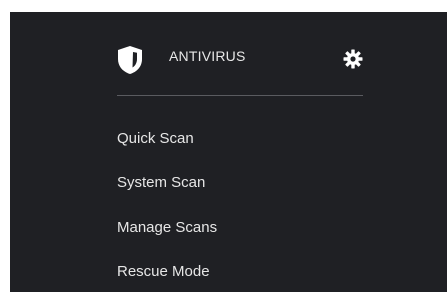 This screenshot has height=299, width=447. I want to click on menu-item-manage-scans: Manage Scans, so click(167, 228).